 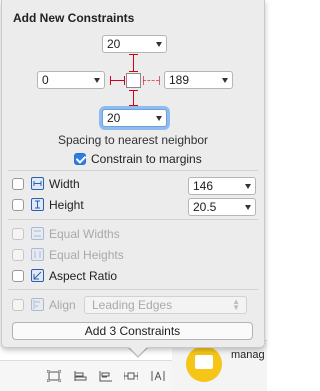 What do you see at coordinates (62, 305) in the screenshot?
I see `align-label: Align` at bounding box center [62, 305].